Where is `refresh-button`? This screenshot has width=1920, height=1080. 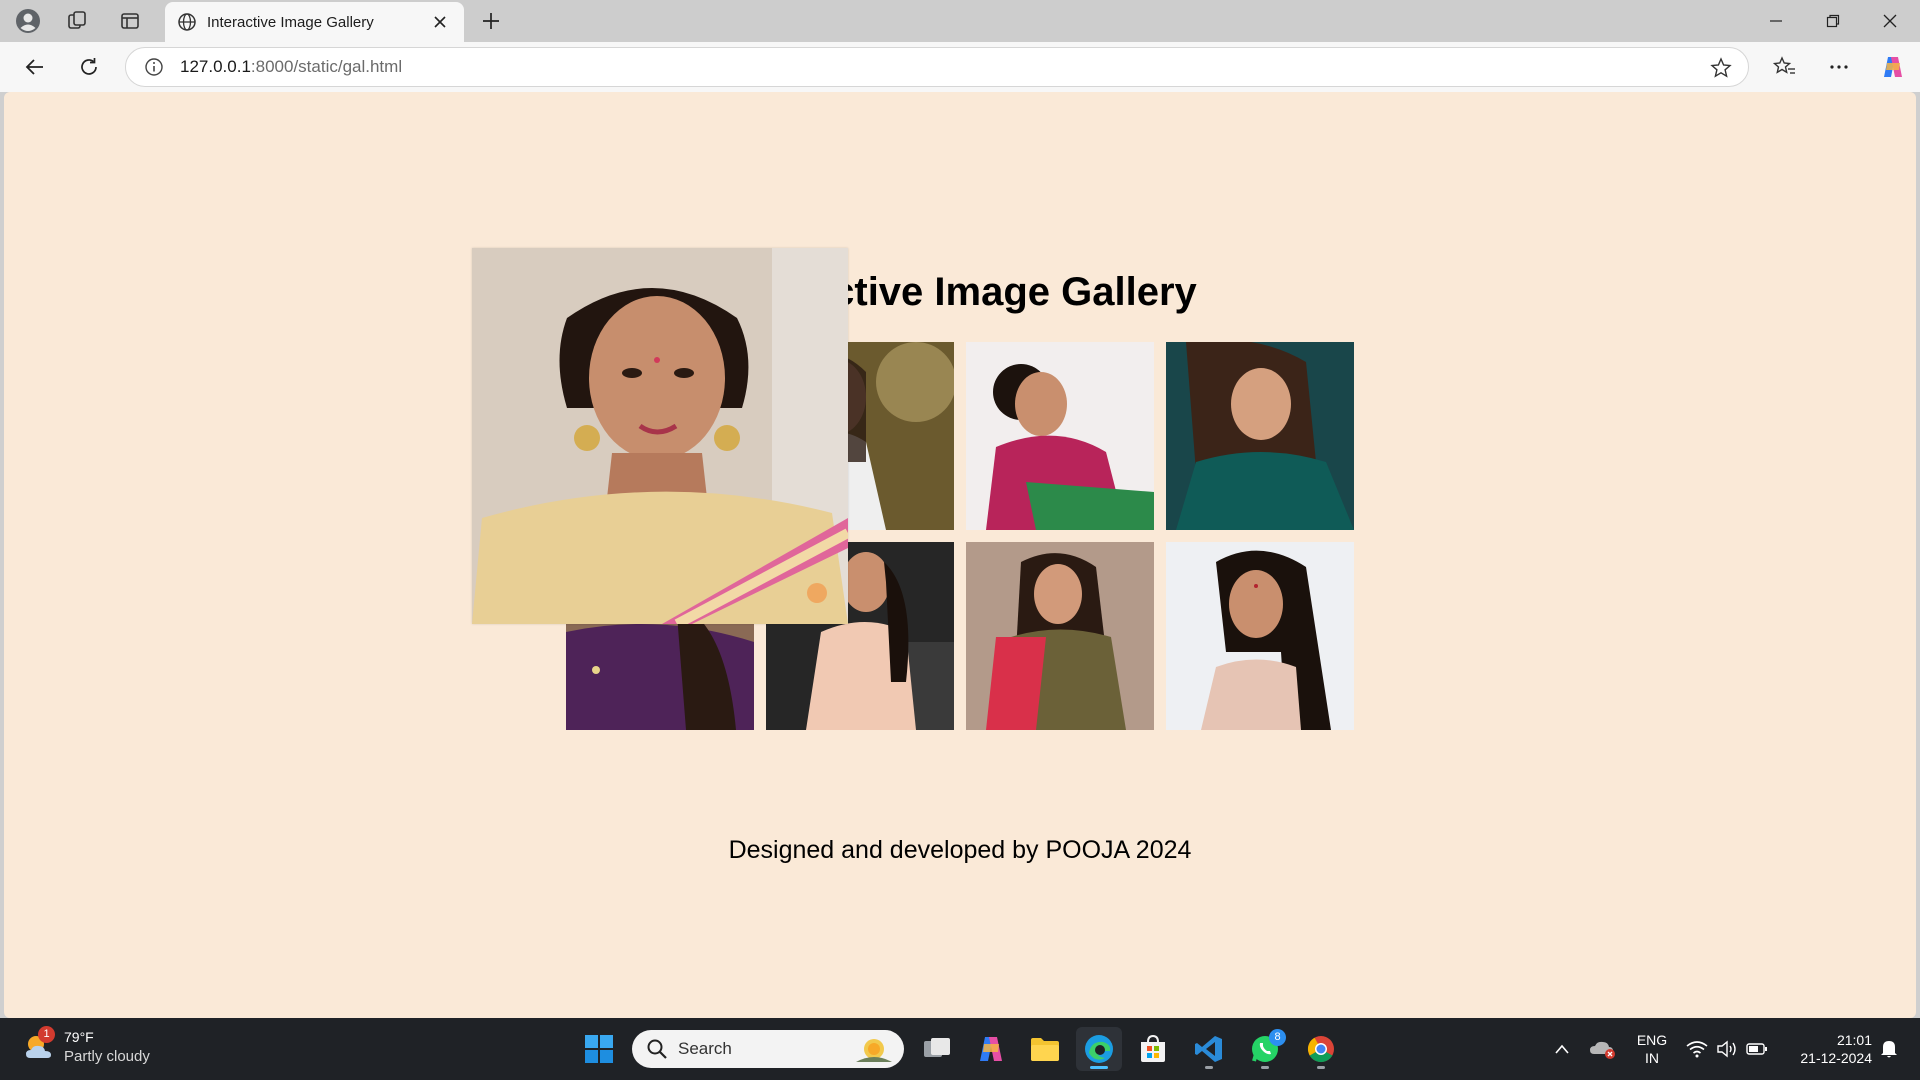 refresh-button is located at coordinates (89, 67).